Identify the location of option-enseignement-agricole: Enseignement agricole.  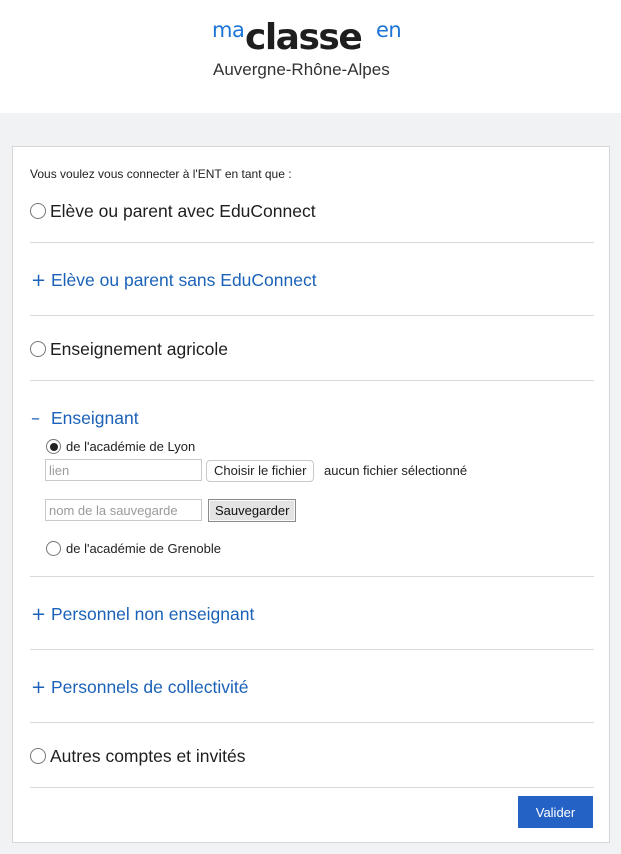
(312, 349).